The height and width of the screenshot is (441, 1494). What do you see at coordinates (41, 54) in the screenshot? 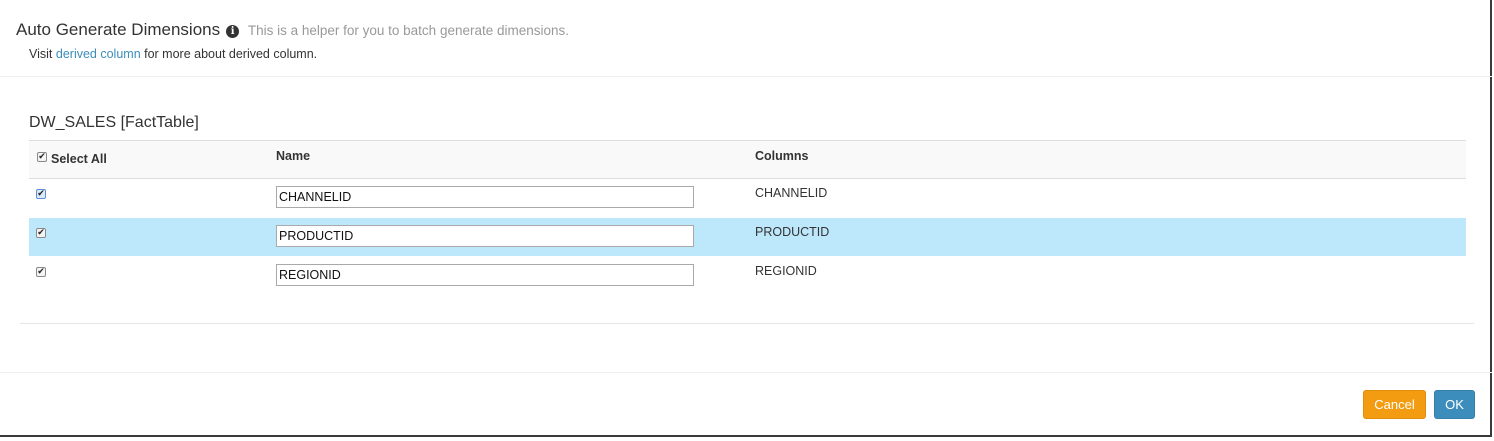
I see `visit-prefix: Visit` at bounding box center [41, 54].